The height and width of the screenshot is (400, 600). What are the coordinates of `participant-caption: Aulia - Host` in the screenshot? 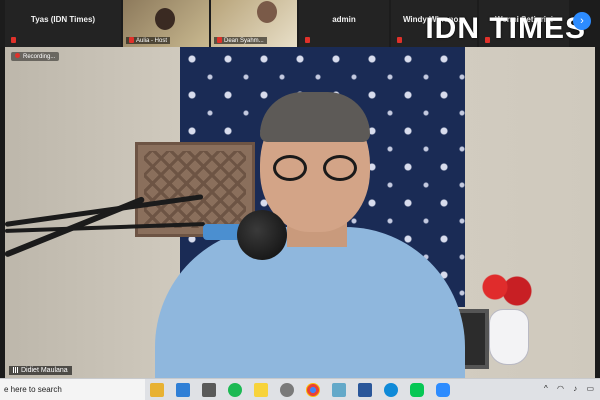 It's located at (148, 40).